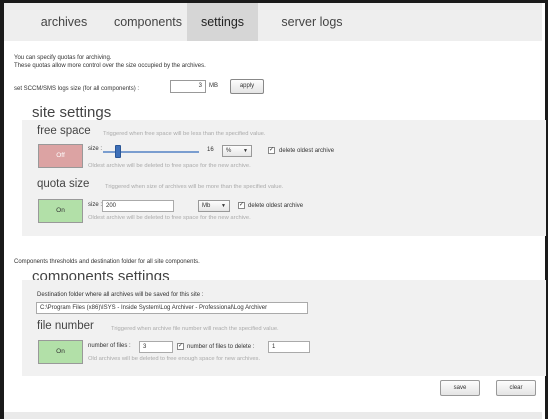 The height and width of the screenshot is (419, 548). I want to click on sccm-size-input: 3, so click(188, 86).